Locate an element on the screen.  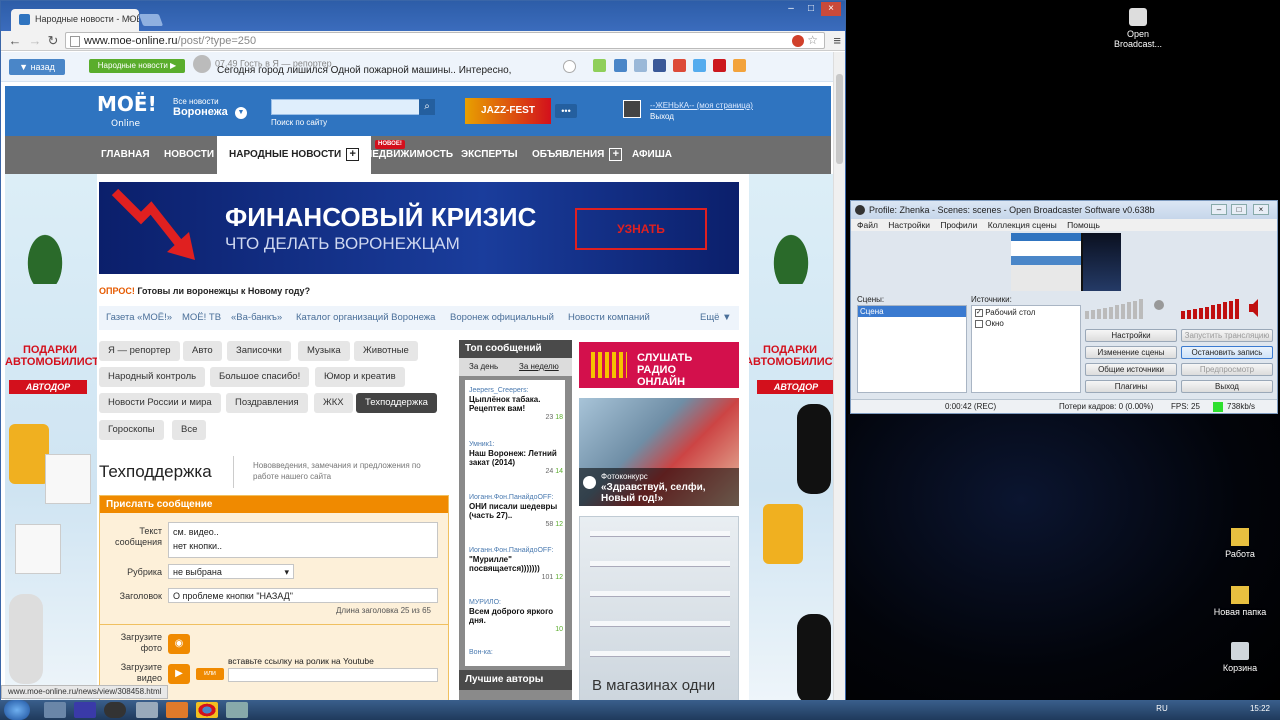
radio-banner: СЛУШАТЬ РАДИО ОНЛАЙН is located at coordinates (659, 365).